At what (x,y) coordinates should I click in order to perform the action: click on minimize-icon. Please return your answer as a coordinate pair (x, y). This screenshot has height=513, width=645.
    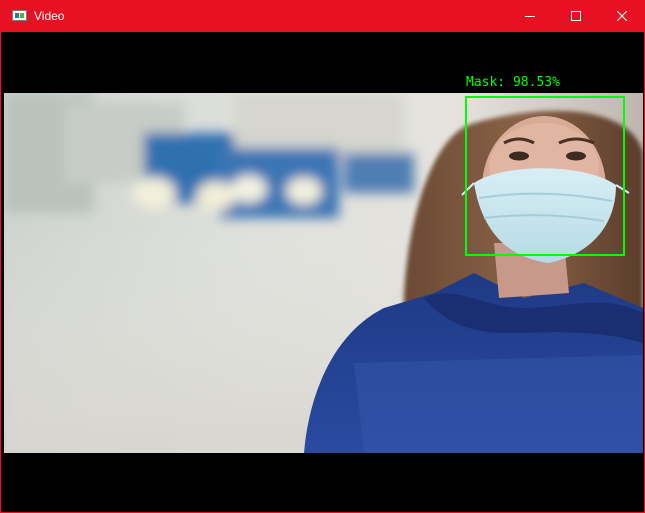
    Looking at the image, I should click on (530, 16).